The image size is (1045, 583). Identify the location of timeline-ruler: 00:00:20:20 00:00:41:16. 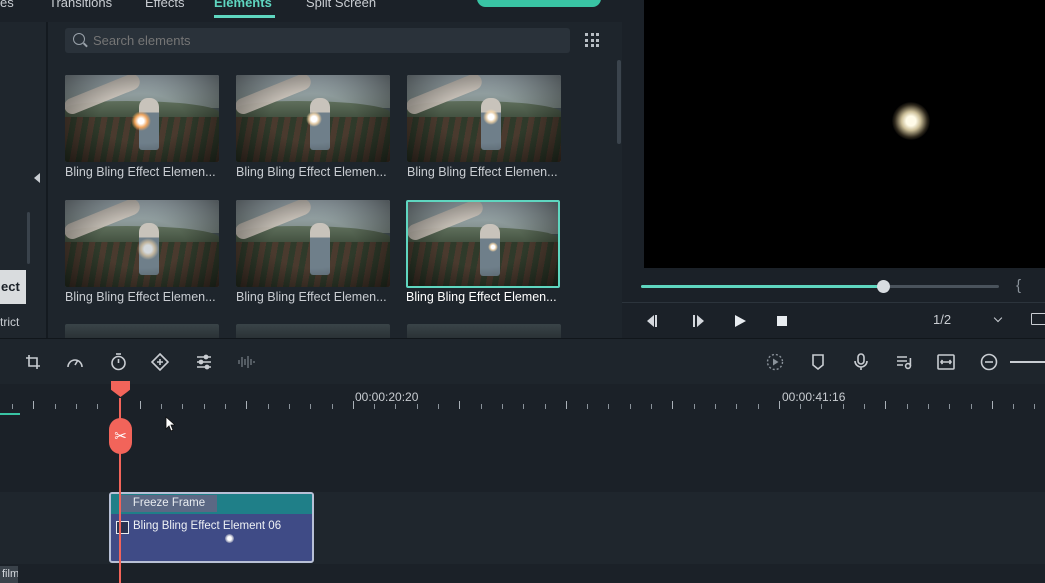
(522, 399).